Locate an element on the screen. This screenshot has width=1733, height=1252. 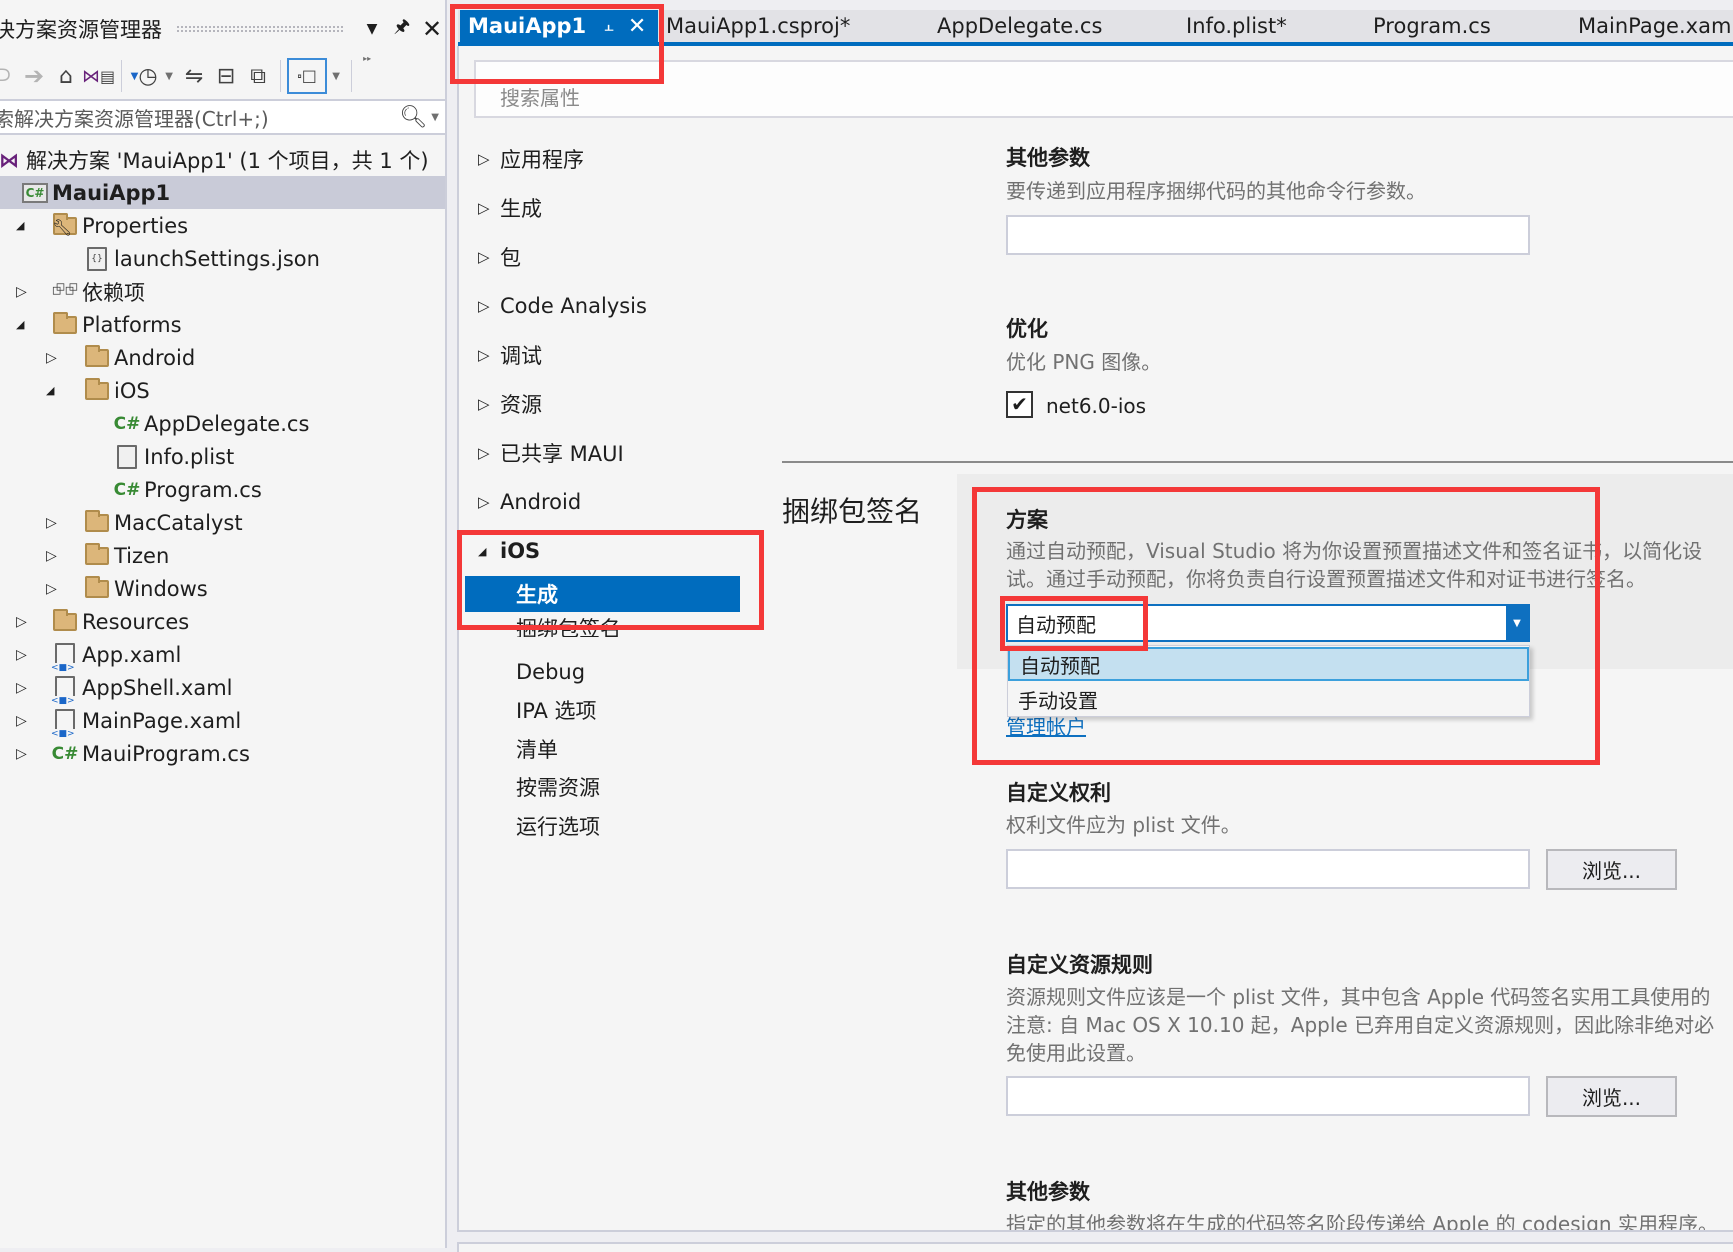
nav-ios-ipa-options: IPA 选项 is located at coordinates (556, 710).